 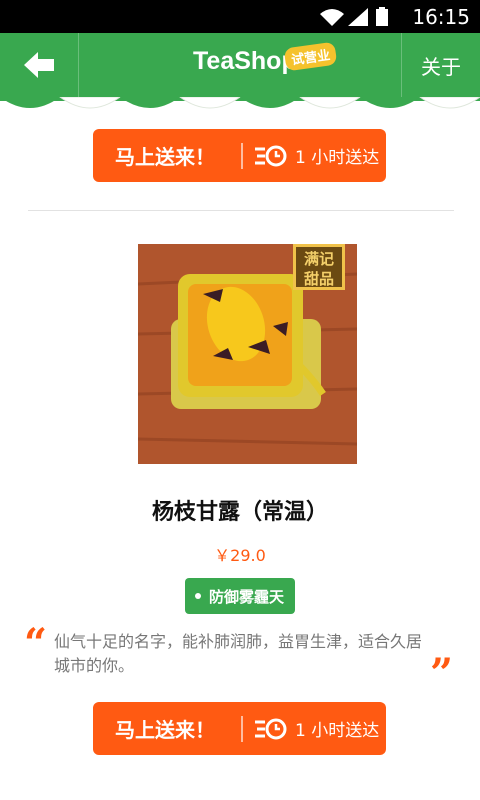 I want to click on battery-icon, so click(x=382, y=16).